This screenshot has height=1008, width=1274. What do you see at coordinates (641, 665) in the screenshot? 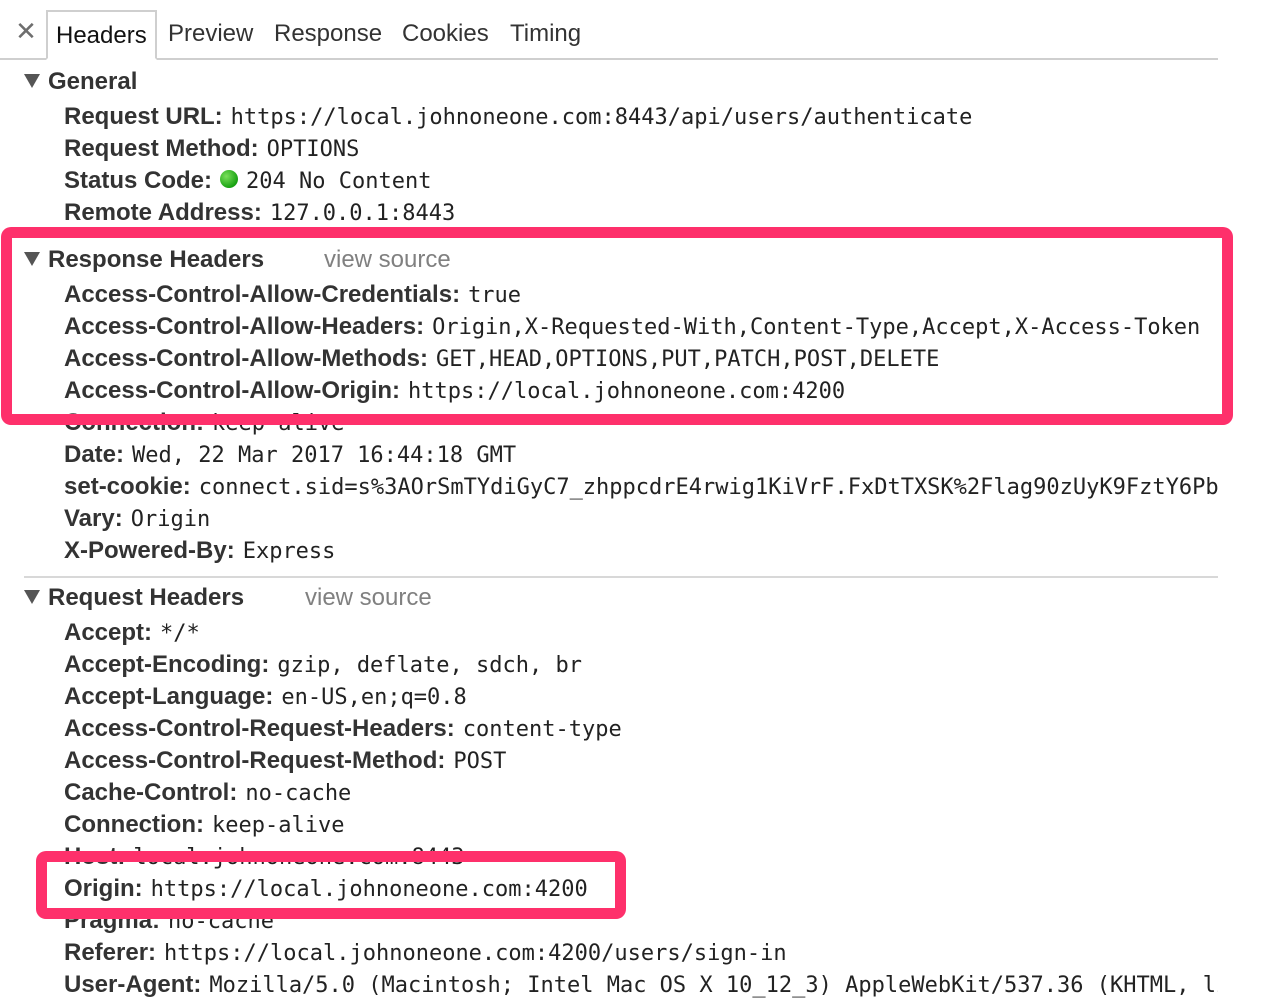
I see `request-header-row: Accept-Encoding: gzip, deflate, sdch, br` at bounding box center [641, 665].